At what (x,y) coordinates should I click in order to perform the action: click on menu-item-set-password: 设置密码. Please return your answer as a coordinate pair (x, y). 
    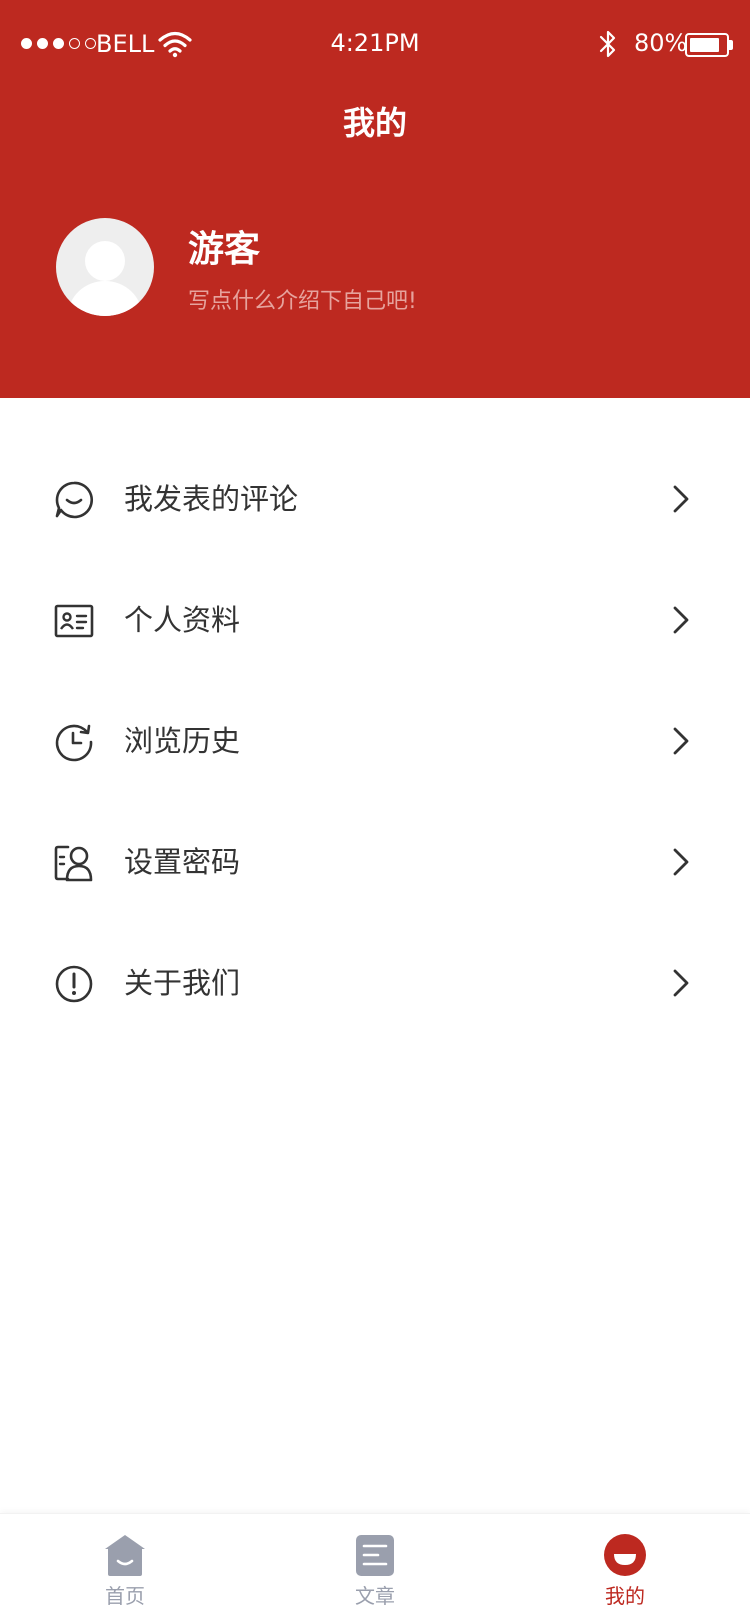
    Looking at the image, I should click on (375, 861).